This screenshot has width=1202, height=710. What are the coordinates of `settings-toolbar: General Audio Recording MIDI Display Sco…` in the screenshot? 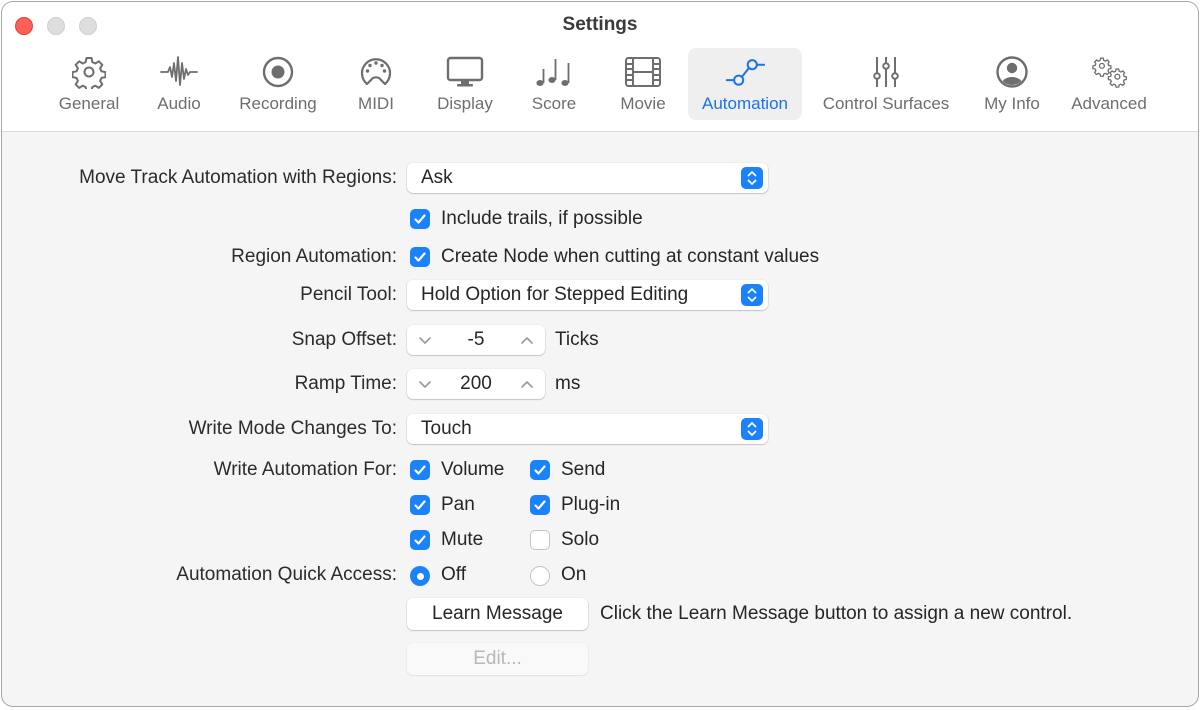 It's located at (600, 84).